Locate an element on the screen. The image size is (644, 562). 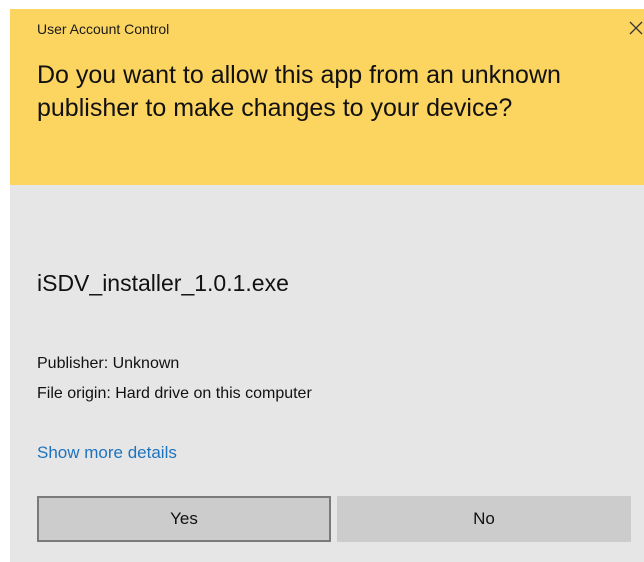
yes-button: Yes is located at coordinates (184, 519).